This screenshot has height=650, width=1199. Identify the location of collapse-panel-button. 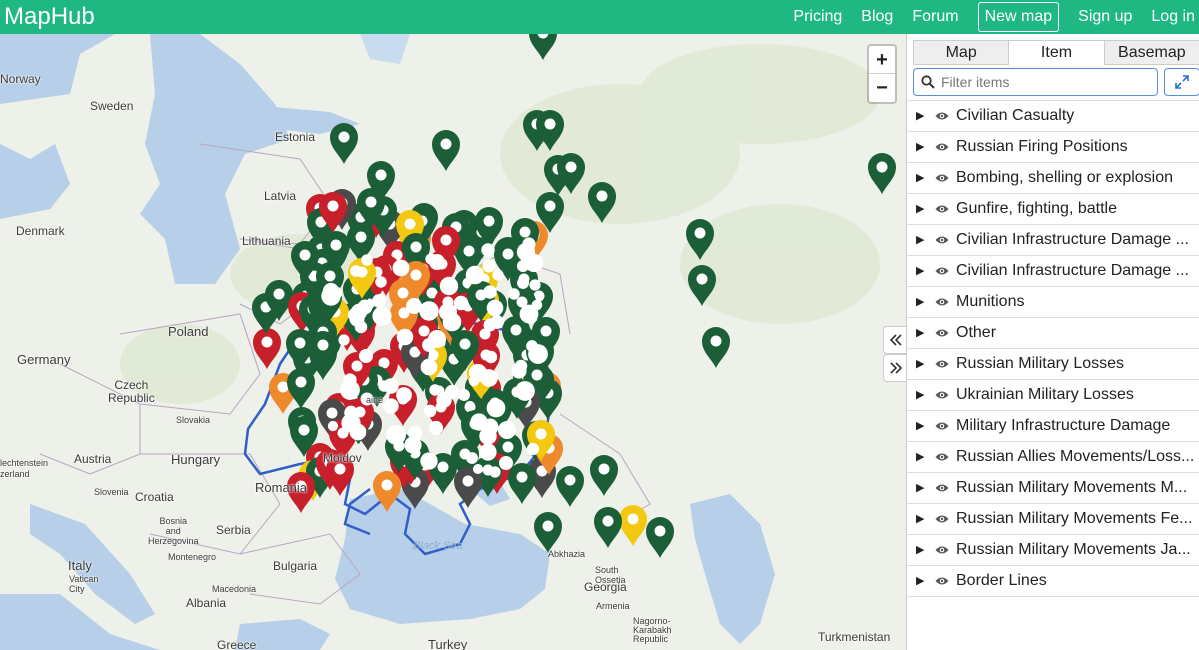
(895, 340).